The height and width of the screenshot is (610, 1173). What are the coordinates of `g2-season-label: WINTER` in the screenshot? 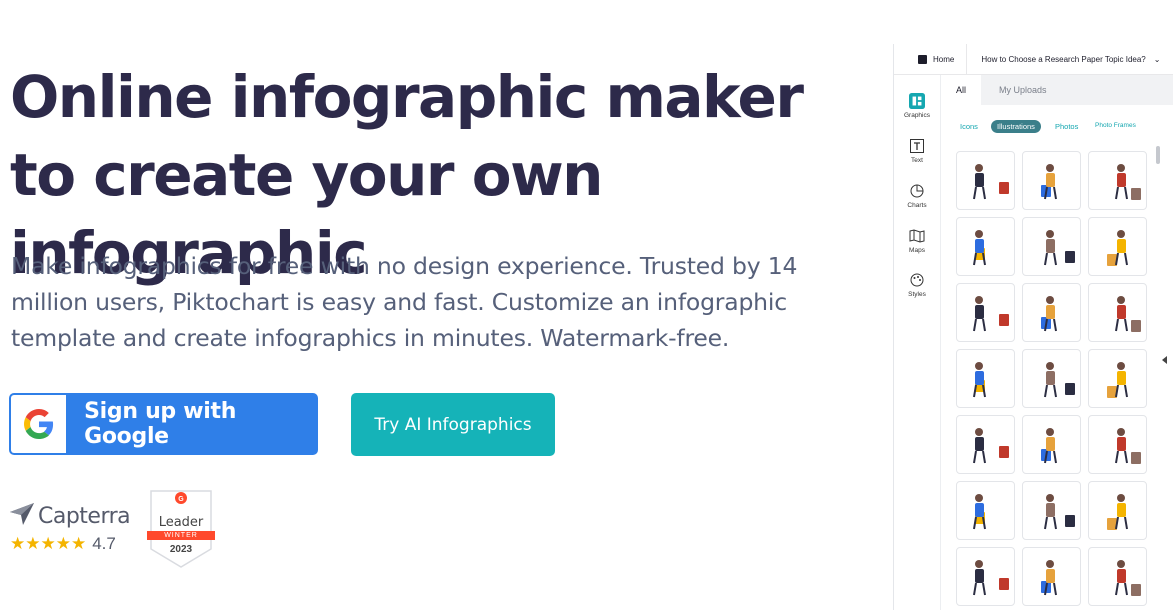 It's located at (181, 535).